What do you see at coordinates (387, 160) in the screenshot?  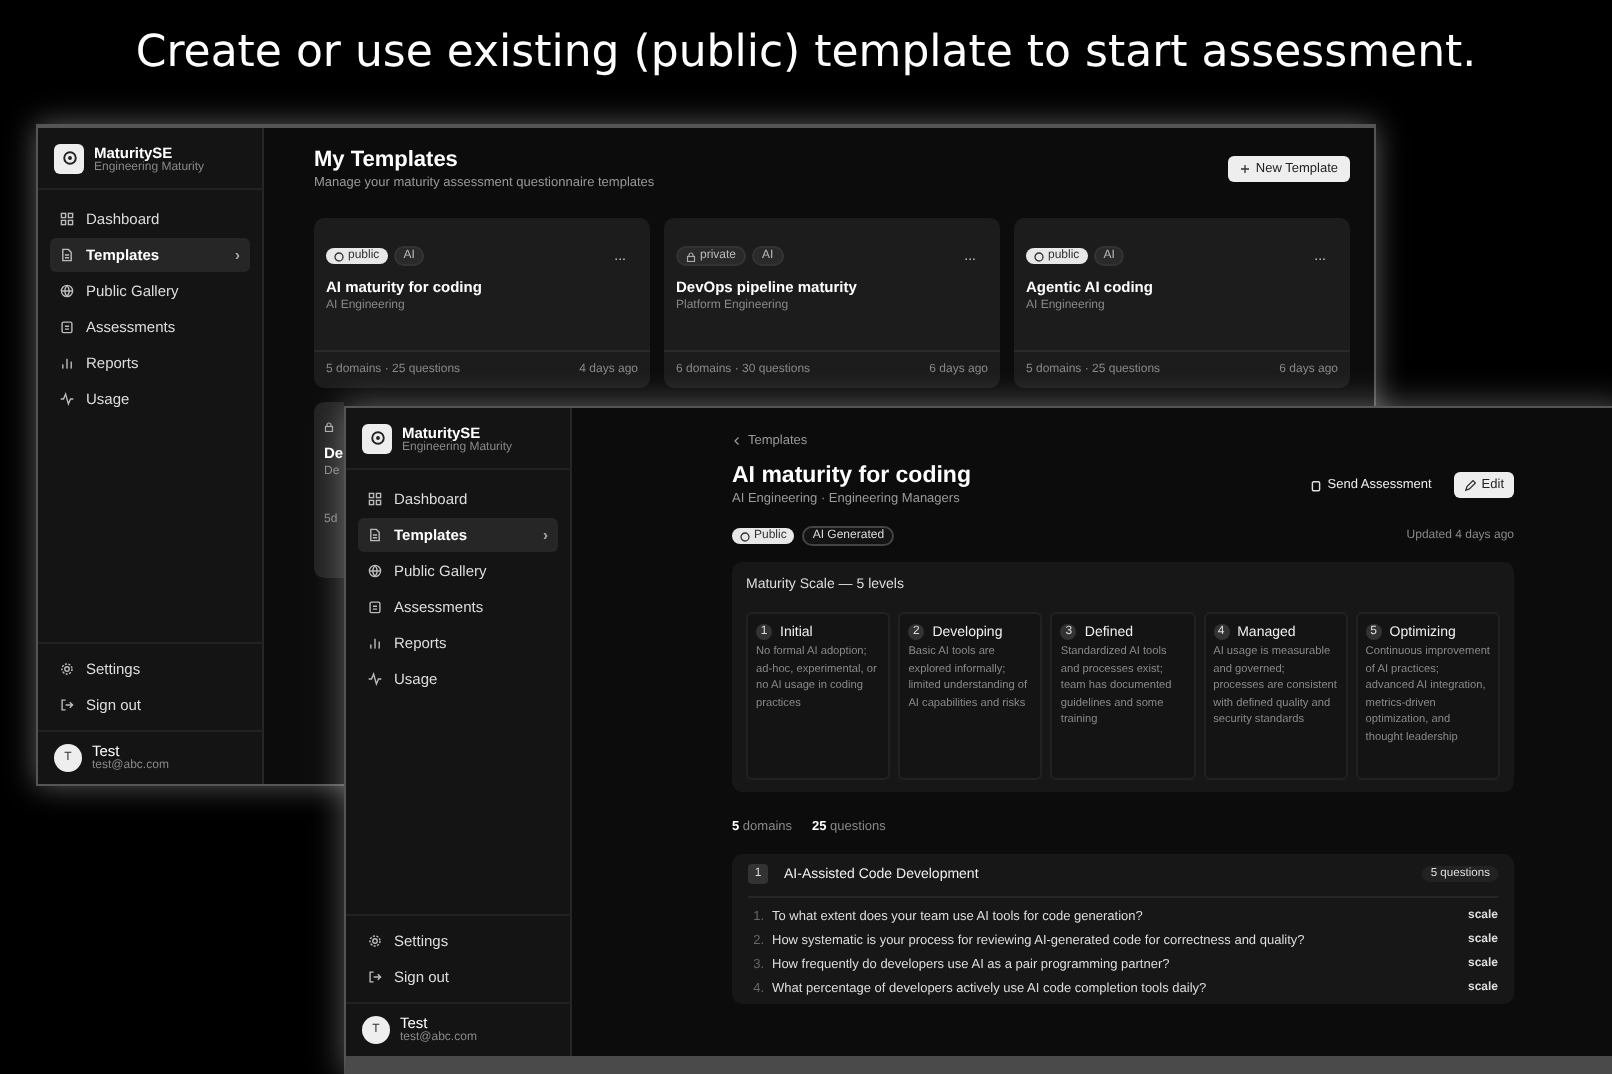 I see `page-title: My Templates` at bounding box center [387, 160].